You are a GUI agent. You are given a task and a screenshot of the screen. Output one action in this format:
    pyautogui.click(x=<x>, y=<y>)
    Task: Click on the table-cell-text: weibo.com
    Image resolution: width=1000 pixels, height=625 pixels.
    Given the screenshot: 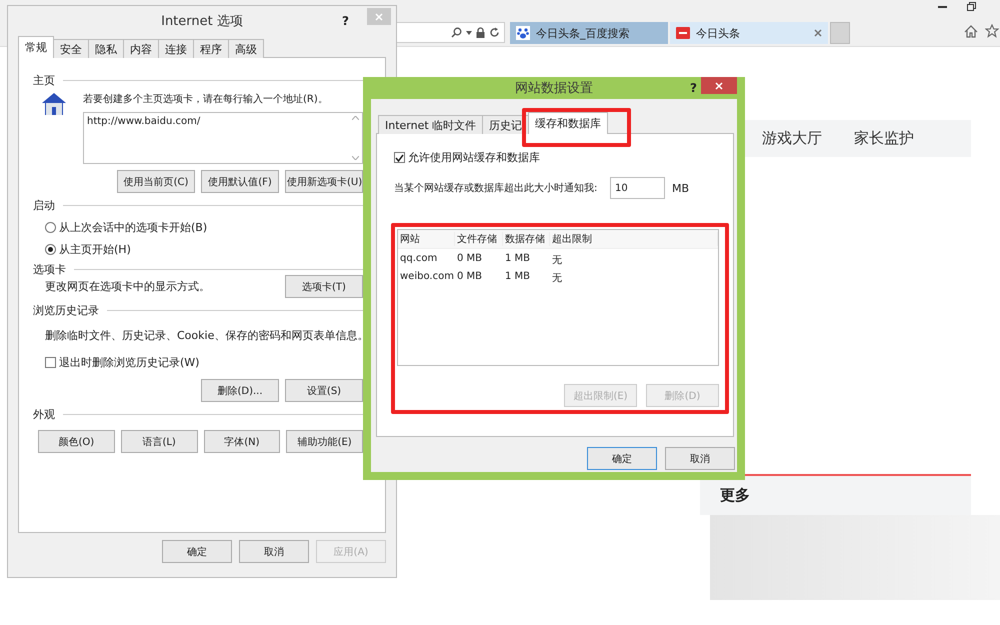 What is the action you would take?
    pyautogui.click(x=427, y=277)
    